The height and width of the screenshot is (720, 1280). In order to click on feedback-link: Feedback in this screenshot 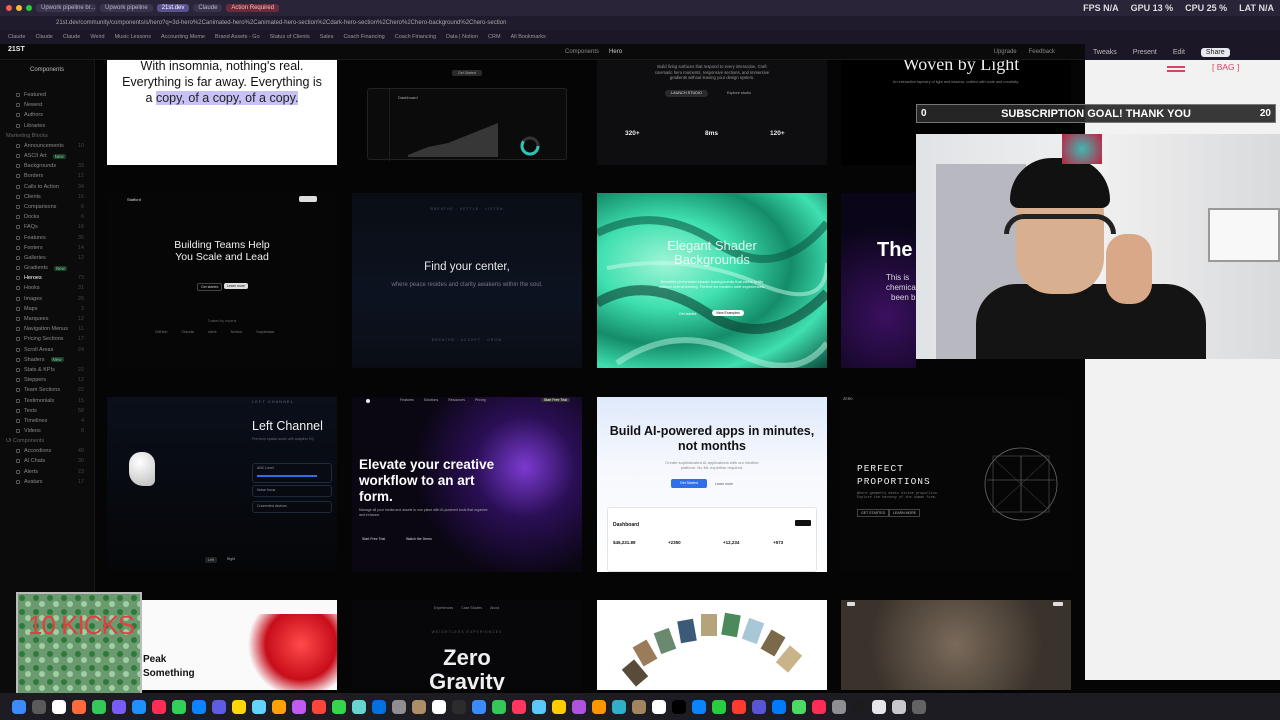, I will do `click(1042, 52)`.